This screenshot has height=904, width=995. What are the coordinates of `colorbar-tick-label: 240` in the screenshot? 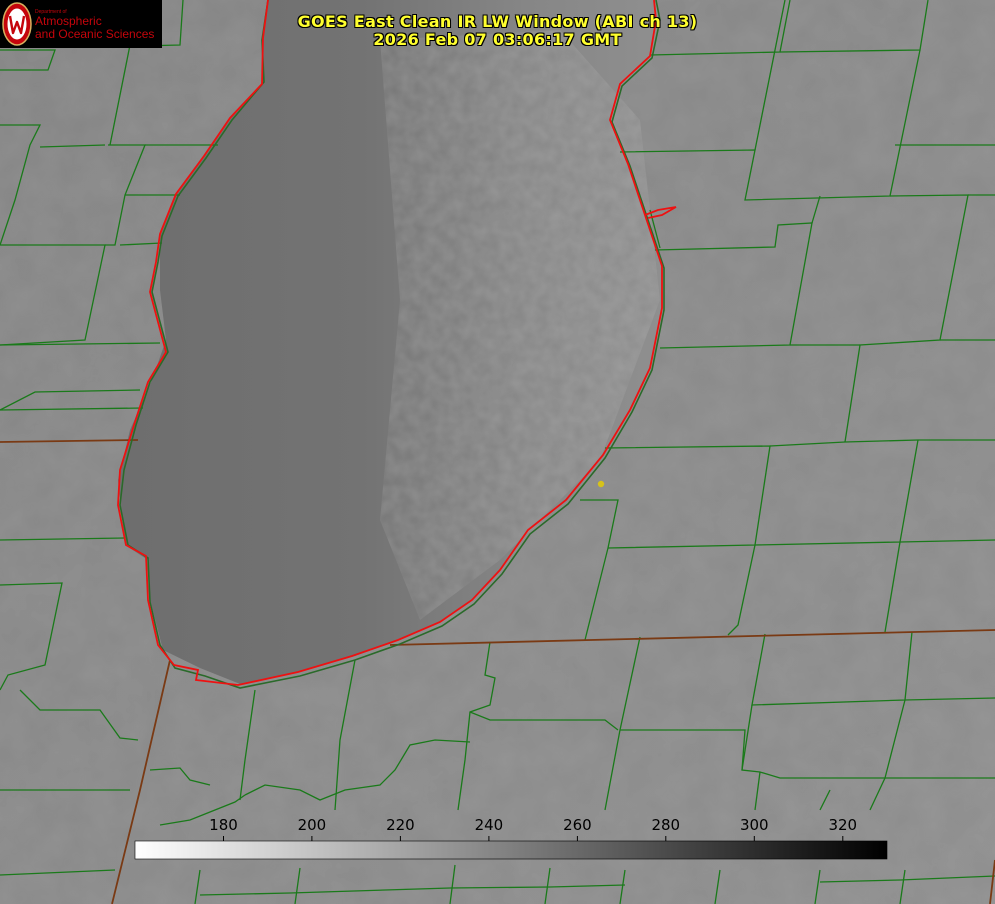 It's located at (489, 825).